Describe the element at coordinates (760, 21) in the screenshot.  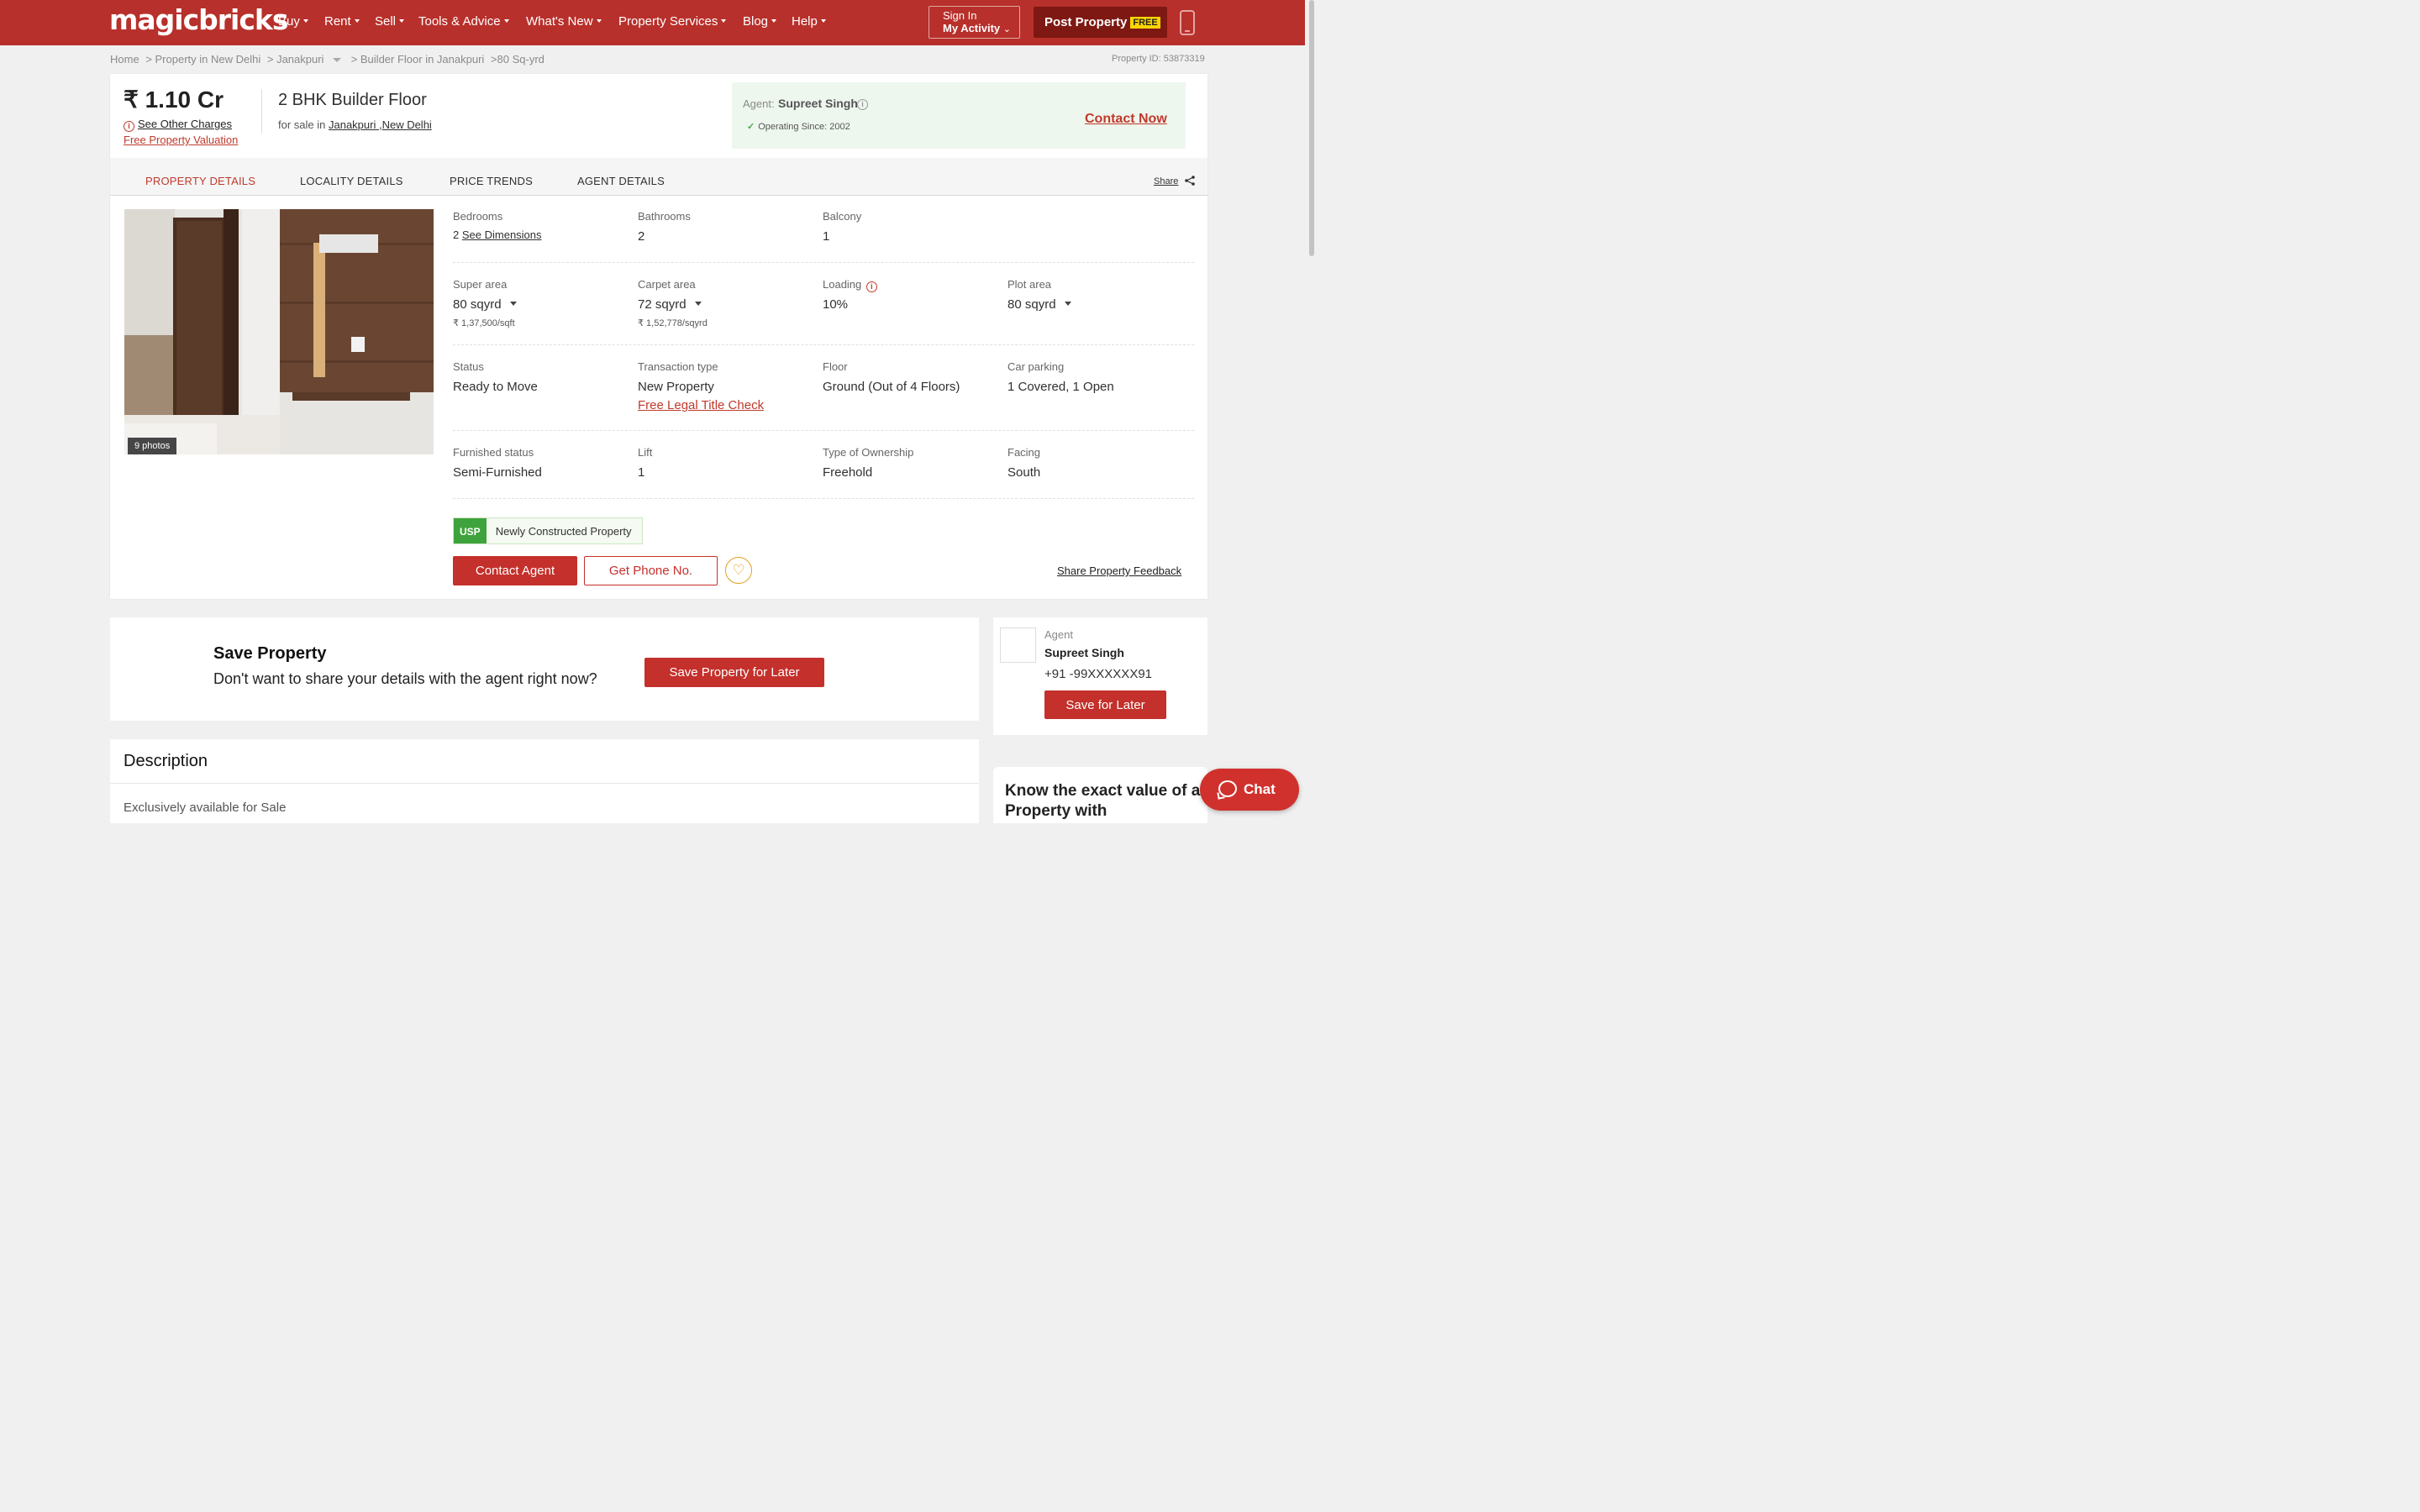
I see `nav-blog: Blog` at that location.